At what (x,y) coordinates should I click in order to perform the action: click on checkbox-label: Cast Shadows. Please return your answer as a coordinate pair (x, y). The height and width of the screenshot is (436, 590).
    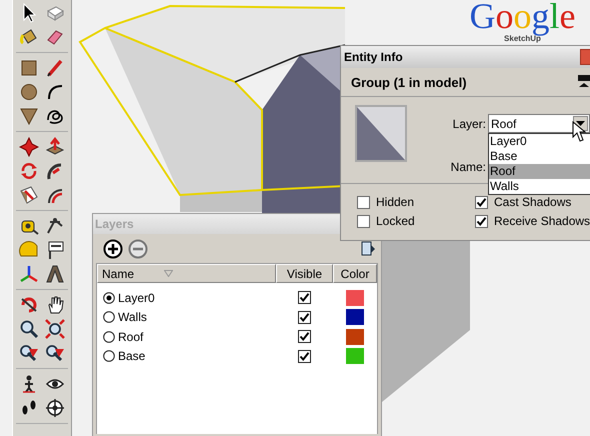
    Looking at the image, I should click on (533, 202).